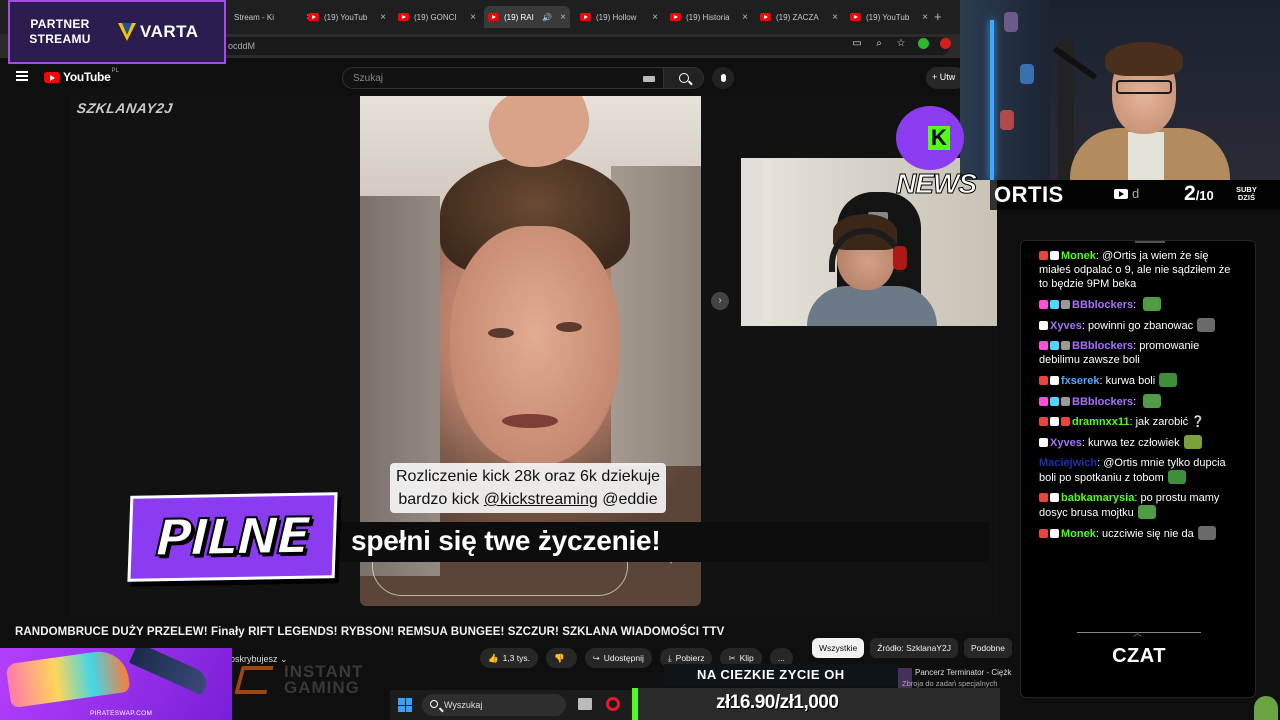  What do you see at coordinates (1100, 422) in the screenshot?
I see `chat-username: dramnxx11` at bounding box center [1100, 422].